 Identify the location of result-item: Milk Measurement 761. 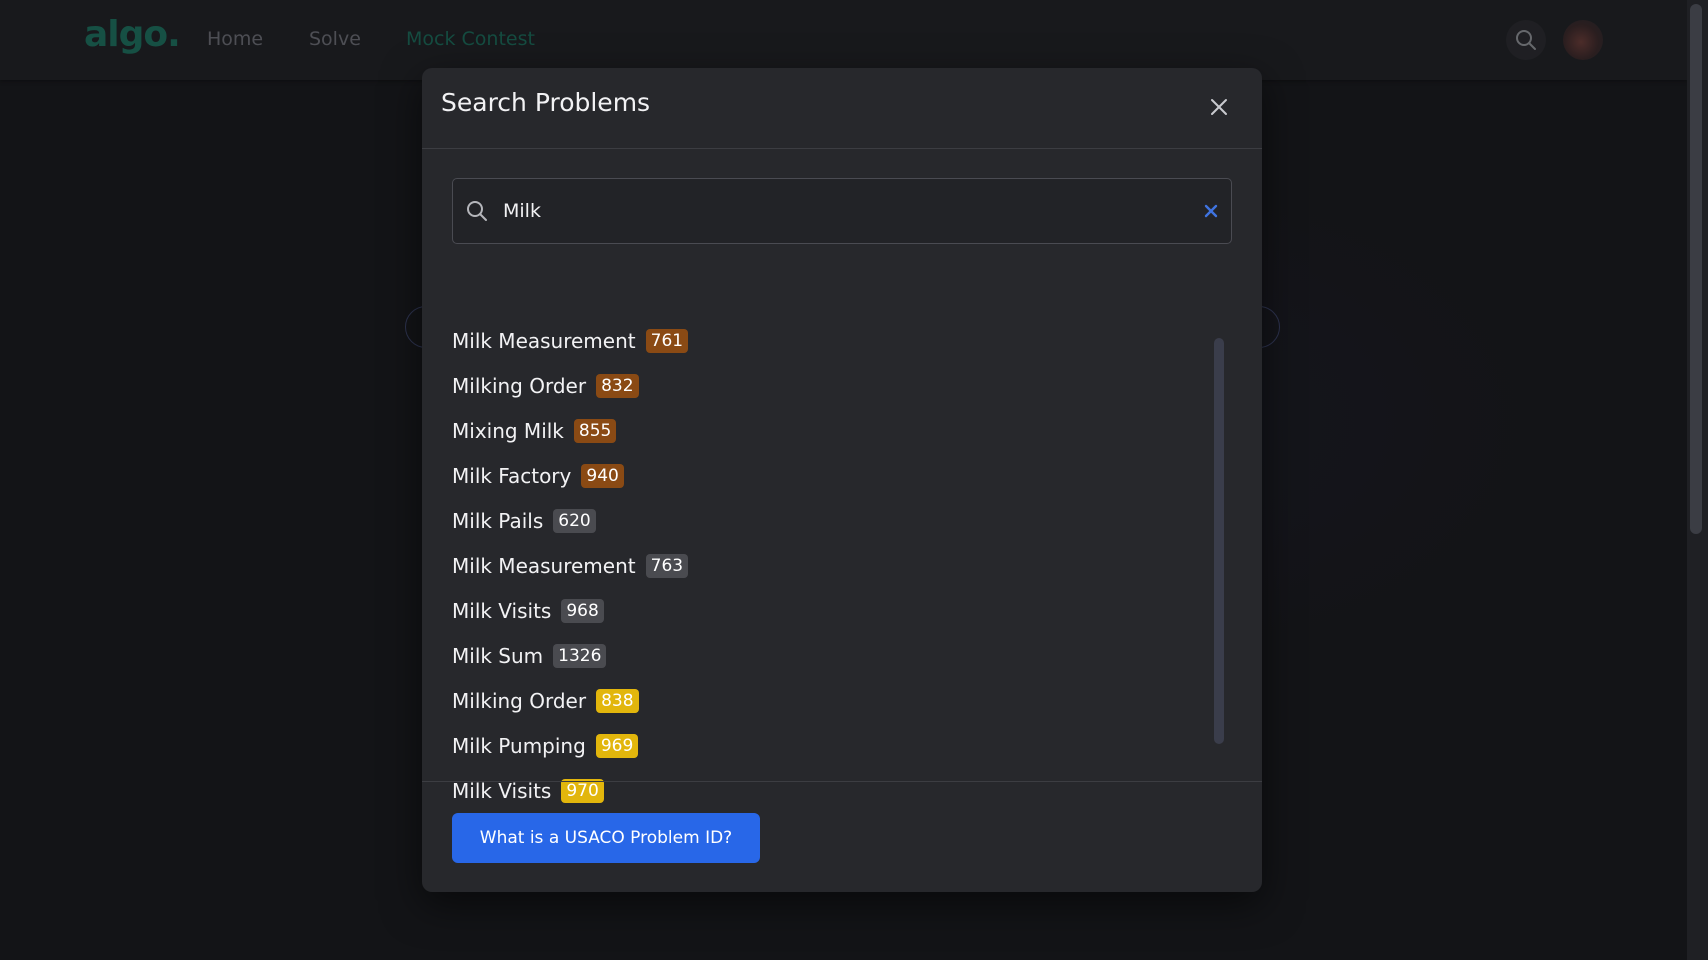
(570, 341).